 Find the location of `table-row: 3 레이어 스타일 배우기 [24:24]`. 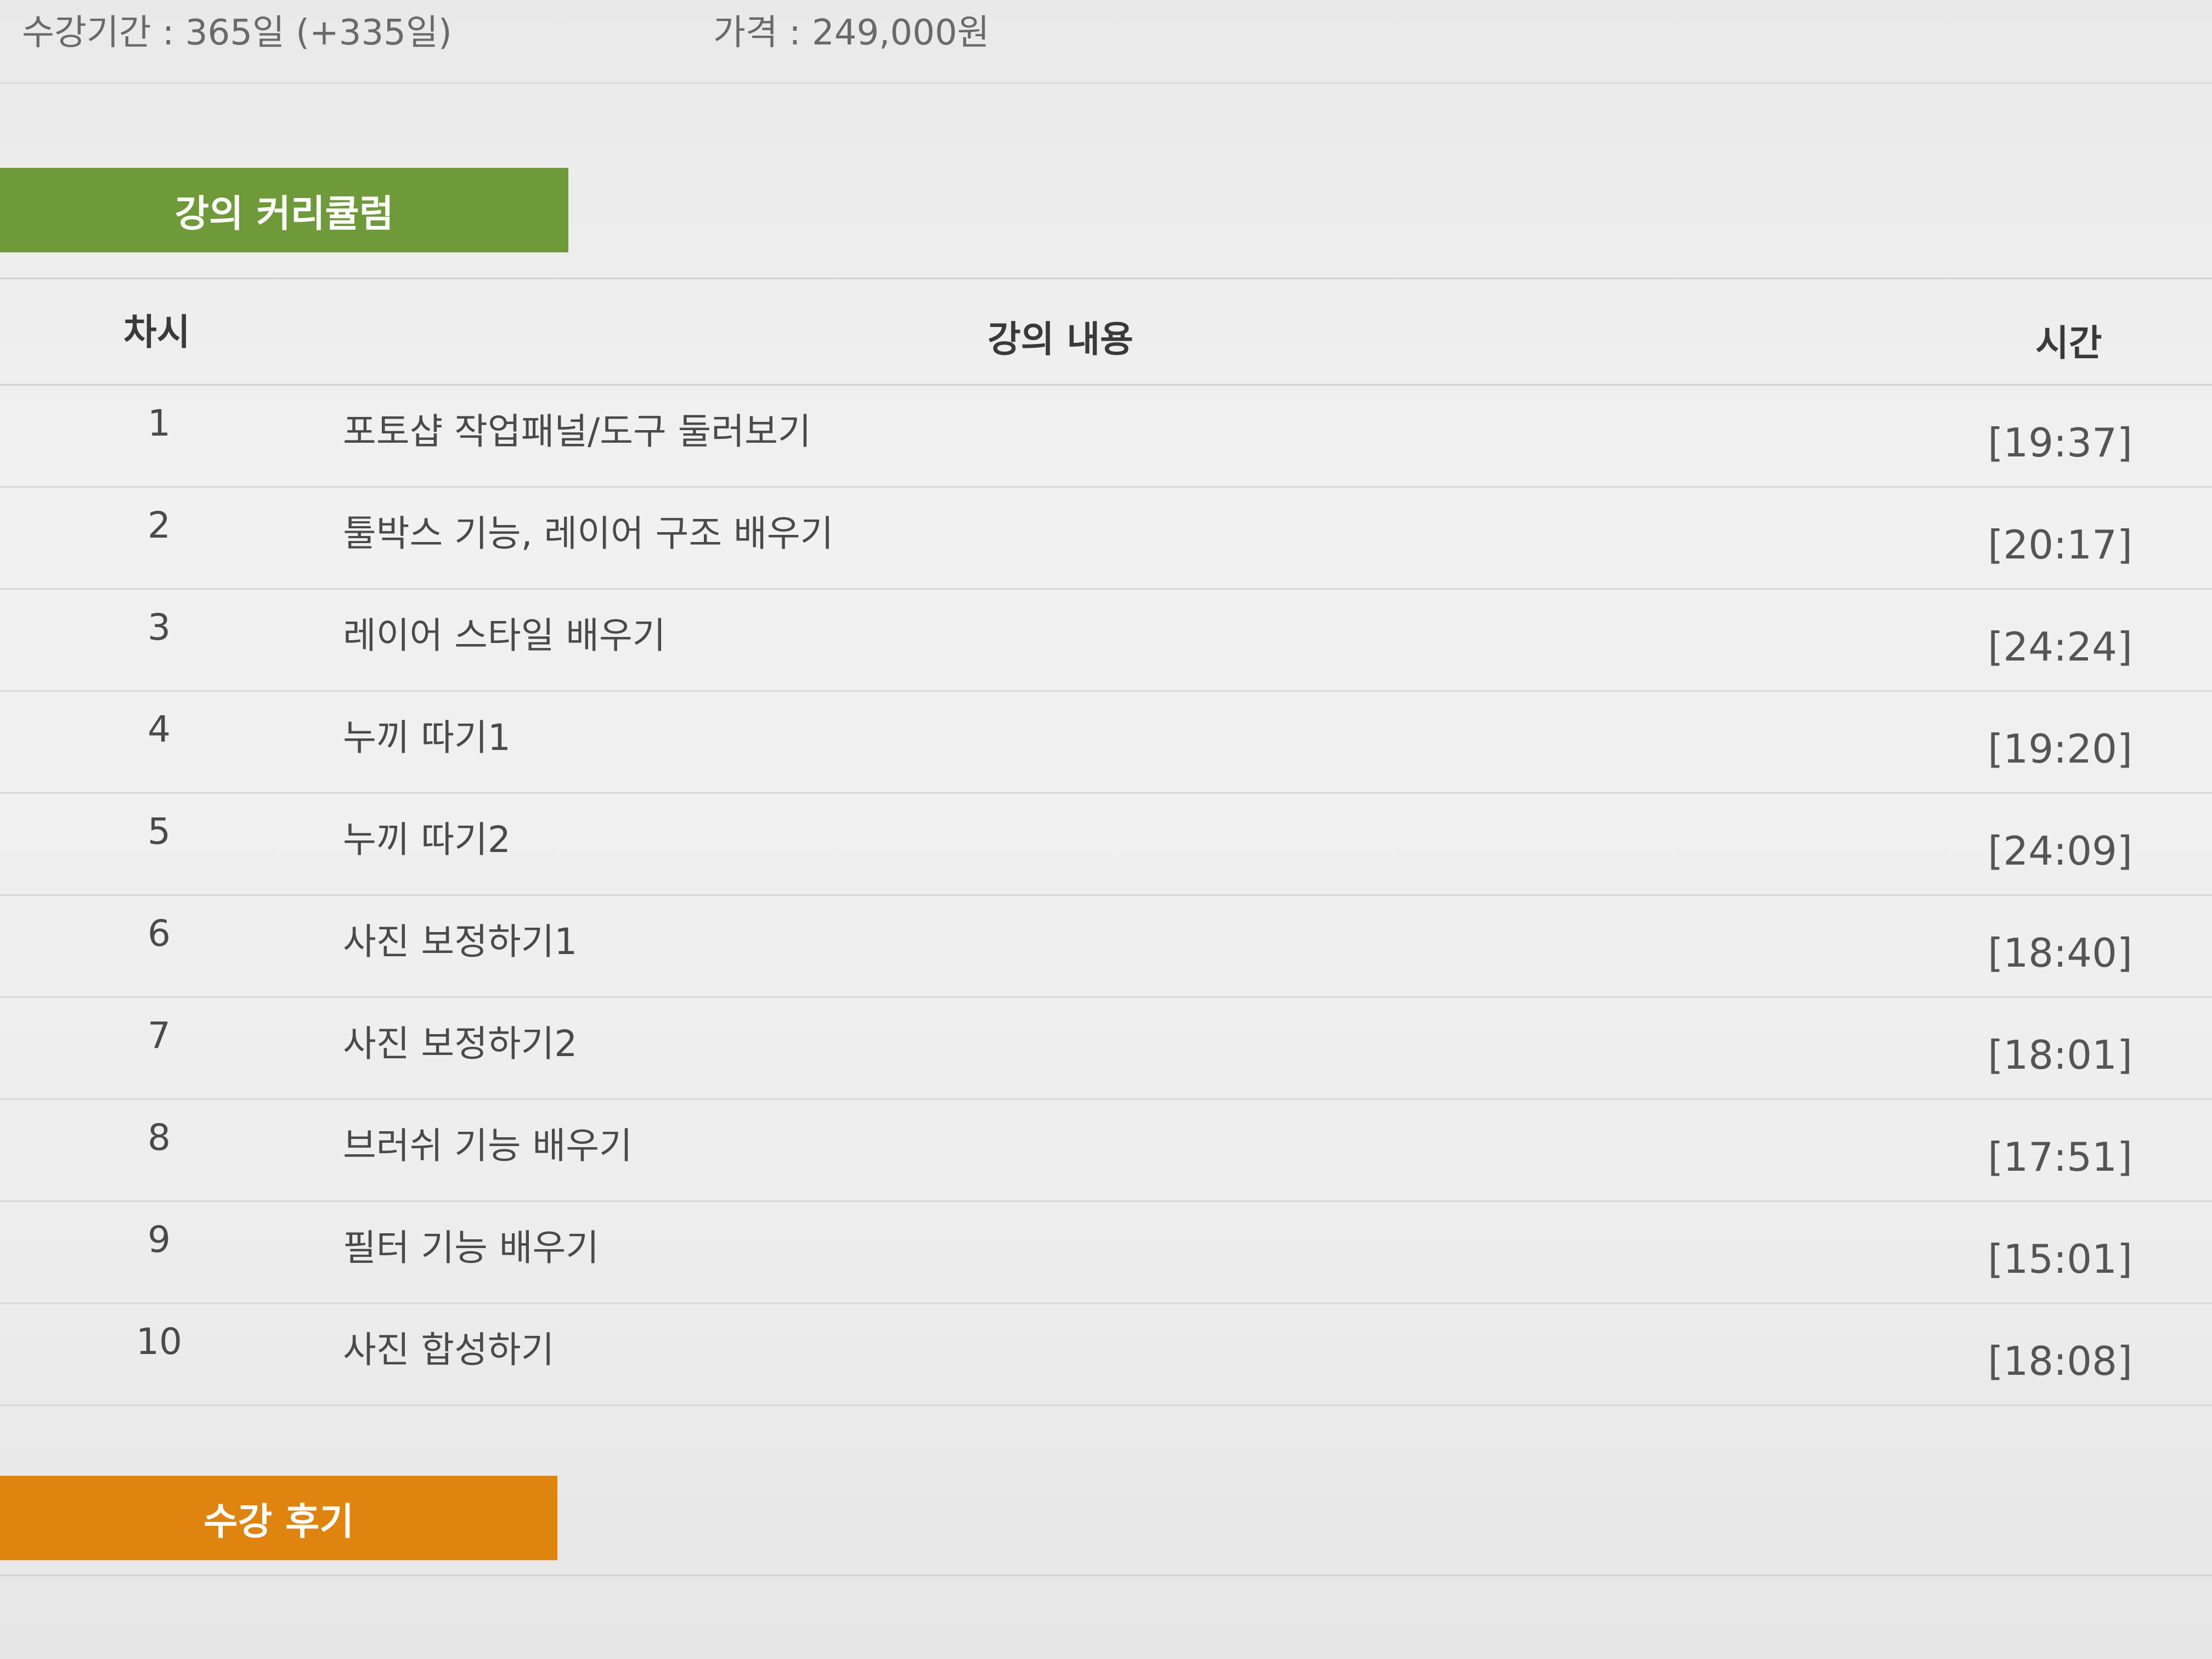

table-row: 3 레이어 스타일 배우기 [24:24] is located at coordinates (1106, 641).